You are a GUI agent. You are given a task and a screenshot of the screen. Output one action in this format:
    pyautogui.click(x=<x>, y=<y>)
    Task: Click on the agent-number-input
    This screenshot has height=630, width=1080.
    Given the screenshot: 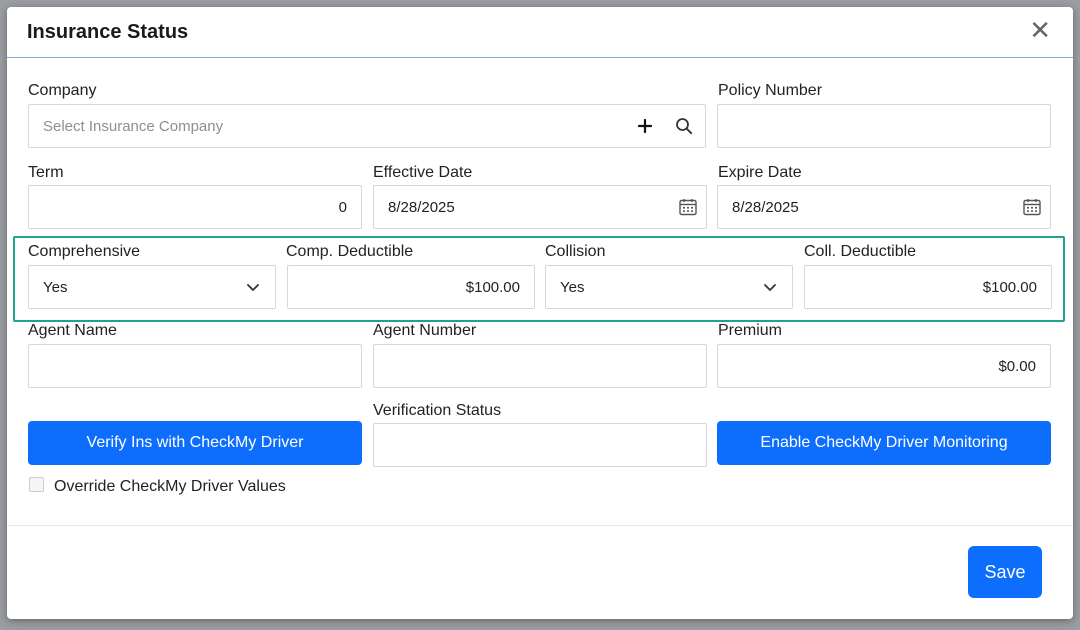 What is the action you would take?
    pyautogui.click(x=540, y=366)
    